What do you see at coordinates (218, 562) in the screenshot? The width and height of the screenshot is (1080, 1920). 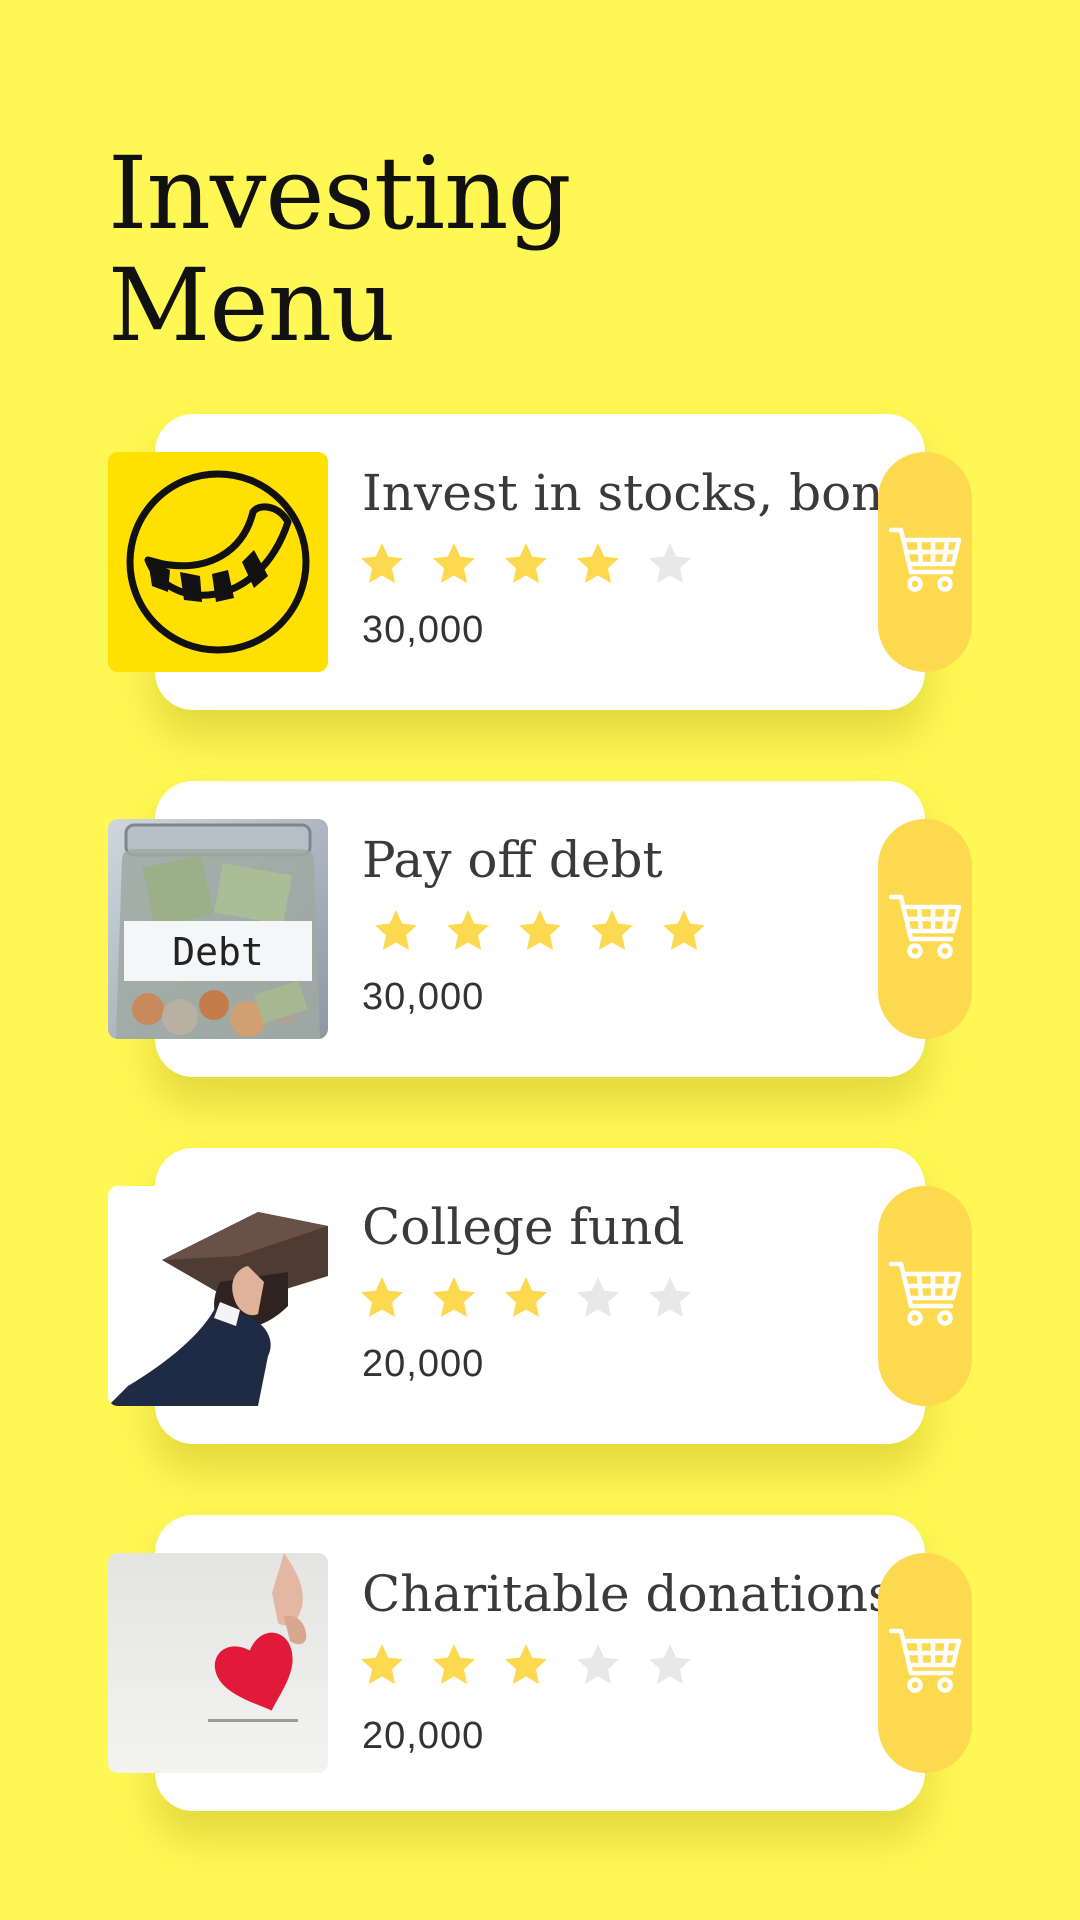 I see `smiling-face-logo-image` at bounding box center [218, 562].